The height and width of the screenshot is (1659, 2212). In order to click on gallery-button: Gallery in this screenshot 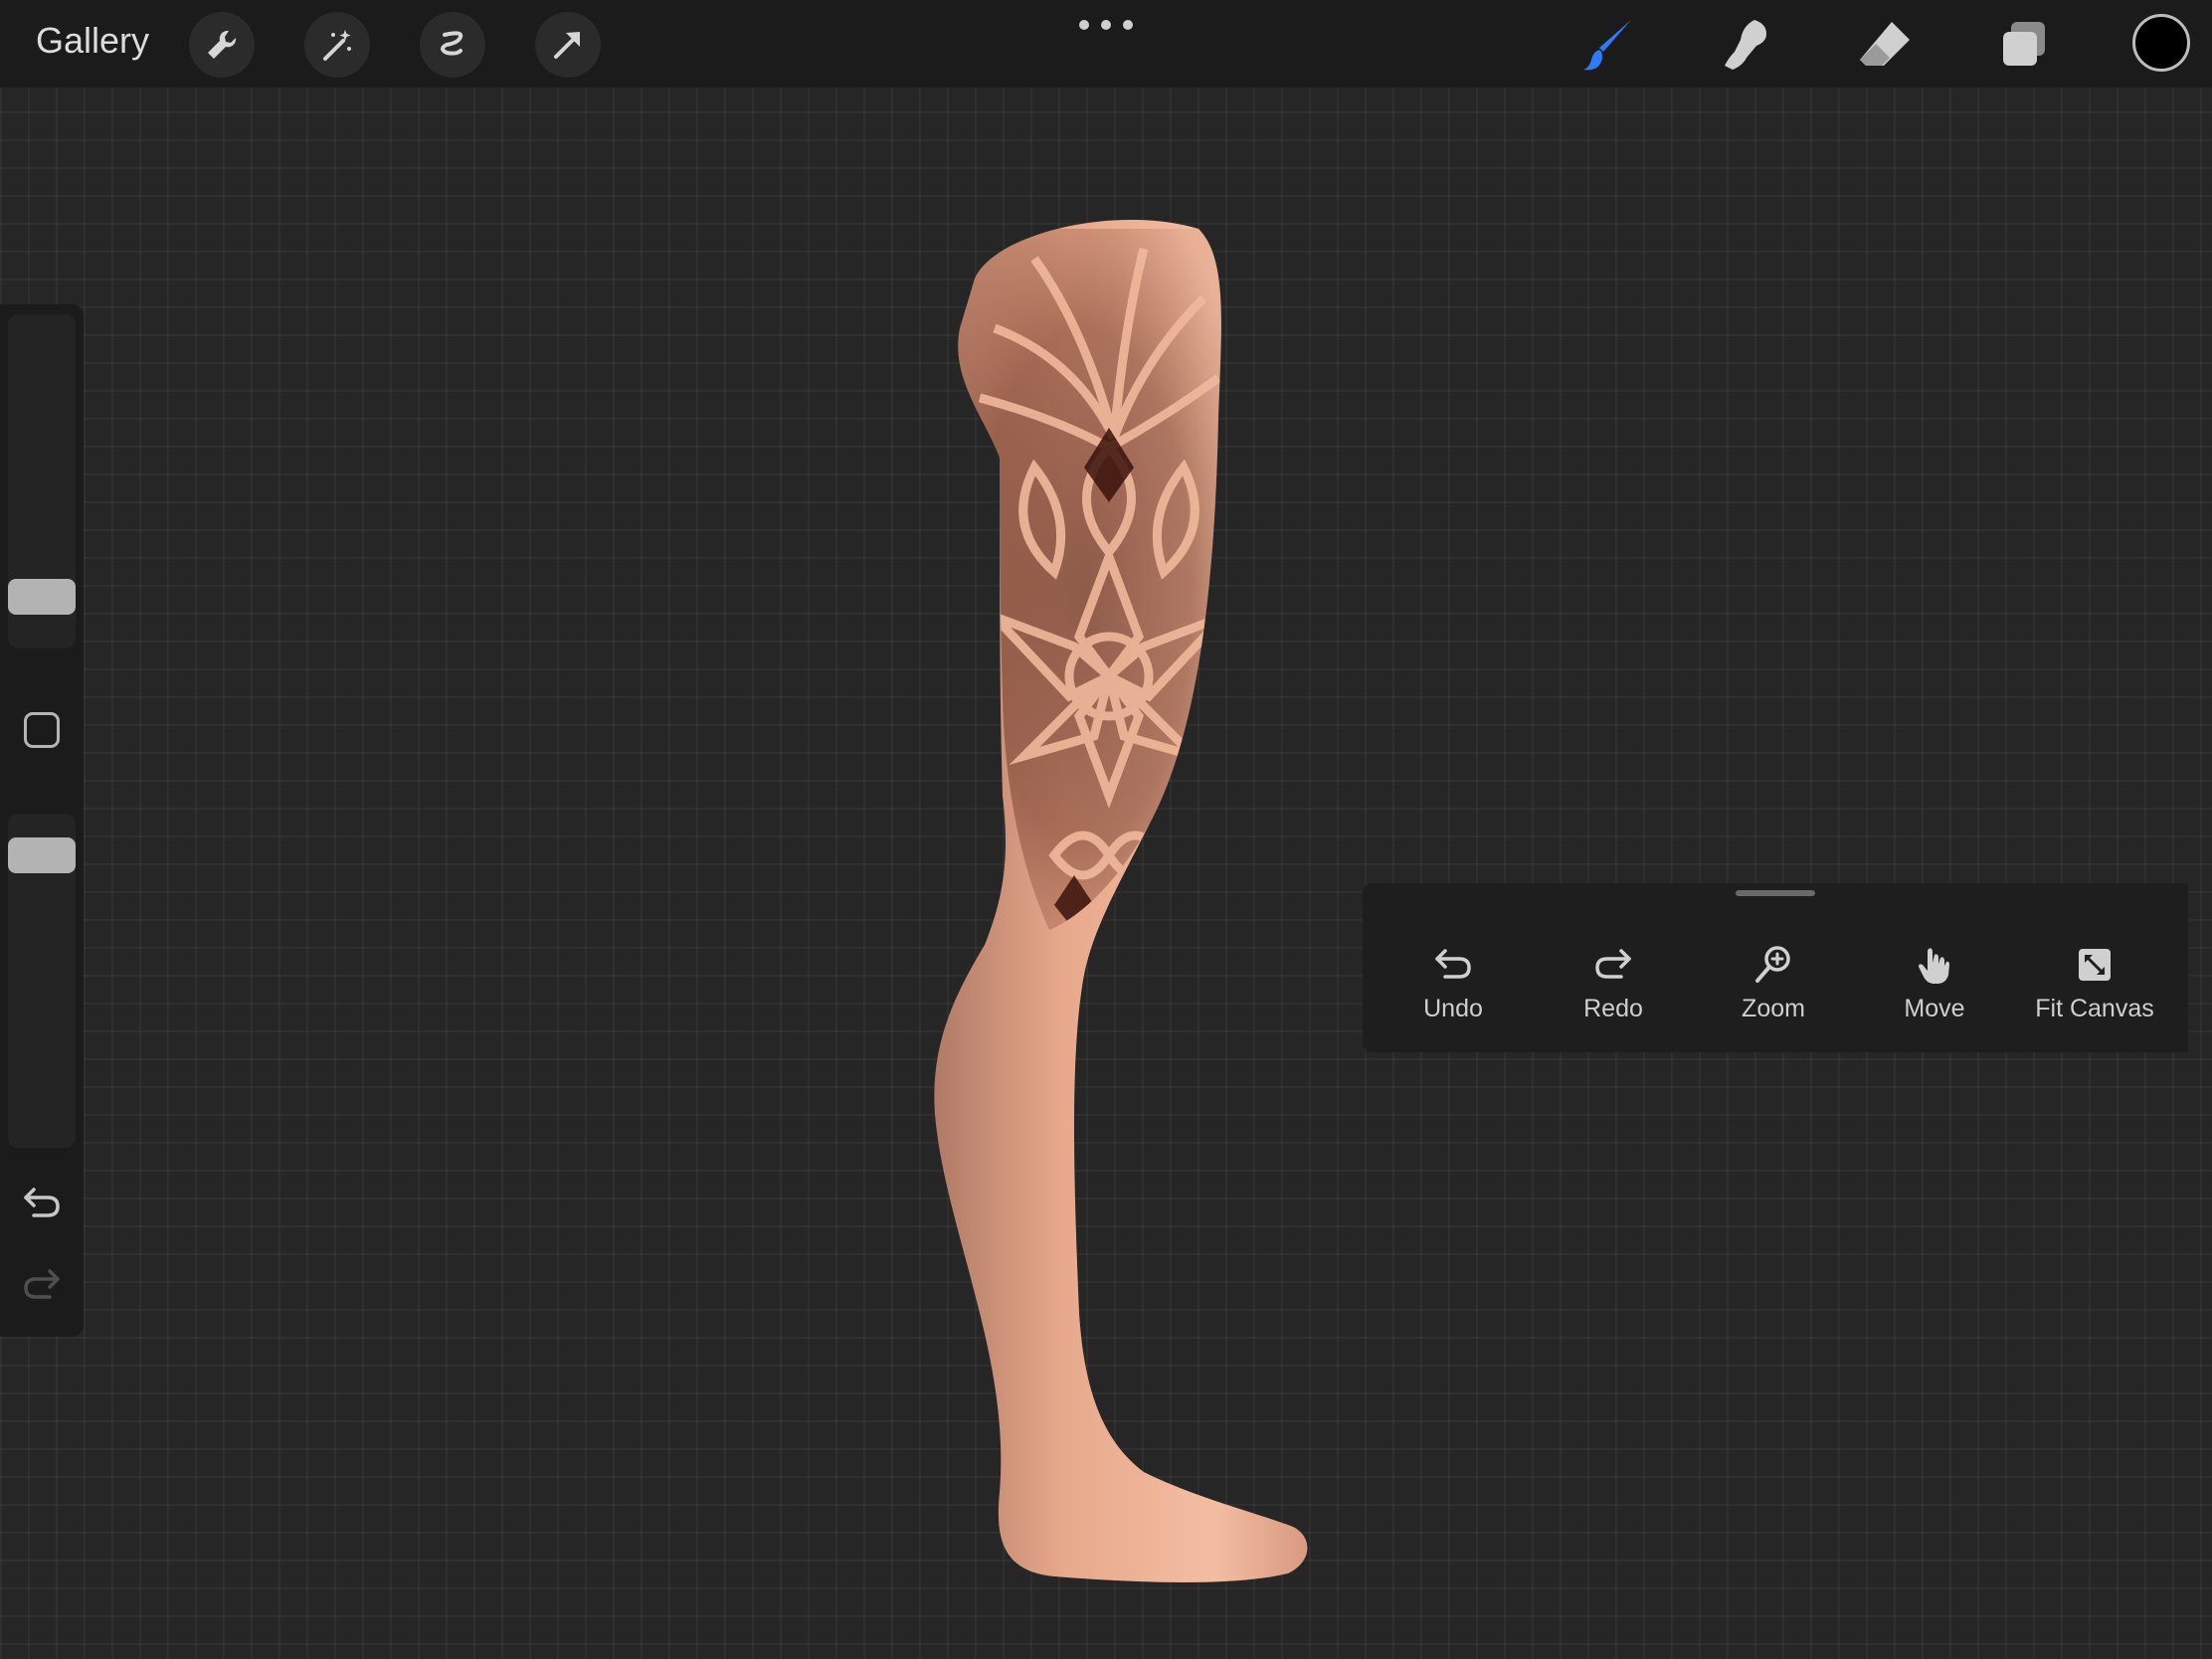, I will do `click(92, 41)`.